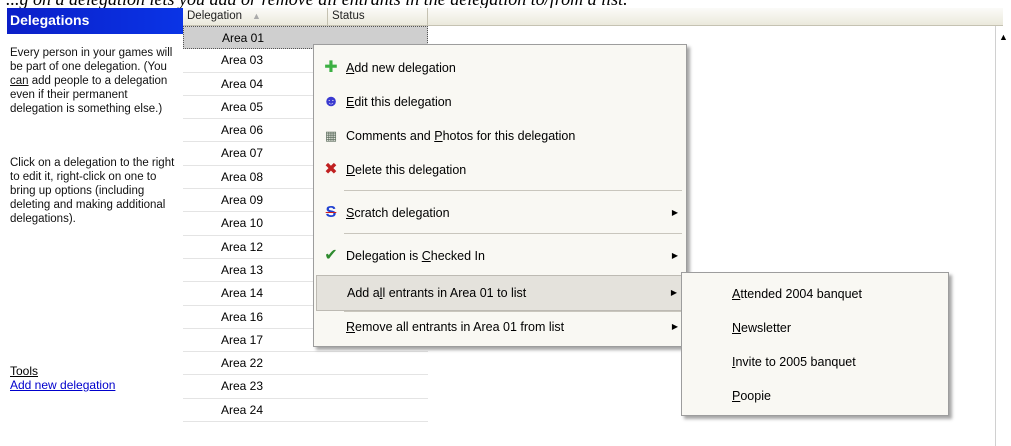  Describe the element at coordinates (399, 102) in the screenshot. I see `menu-item-label: Edit this delegation` at that location.